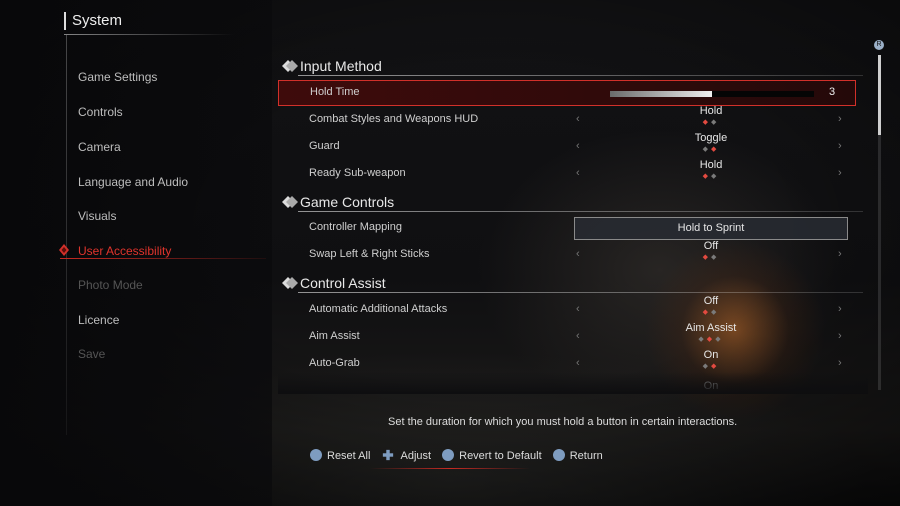 This screenshot has width=900, height=506. Describe the element at coordinates (567, 146) in the screenshot. I see `setting-row-guard: Guard ‹ Toggle ◆◆ ›` at that location.